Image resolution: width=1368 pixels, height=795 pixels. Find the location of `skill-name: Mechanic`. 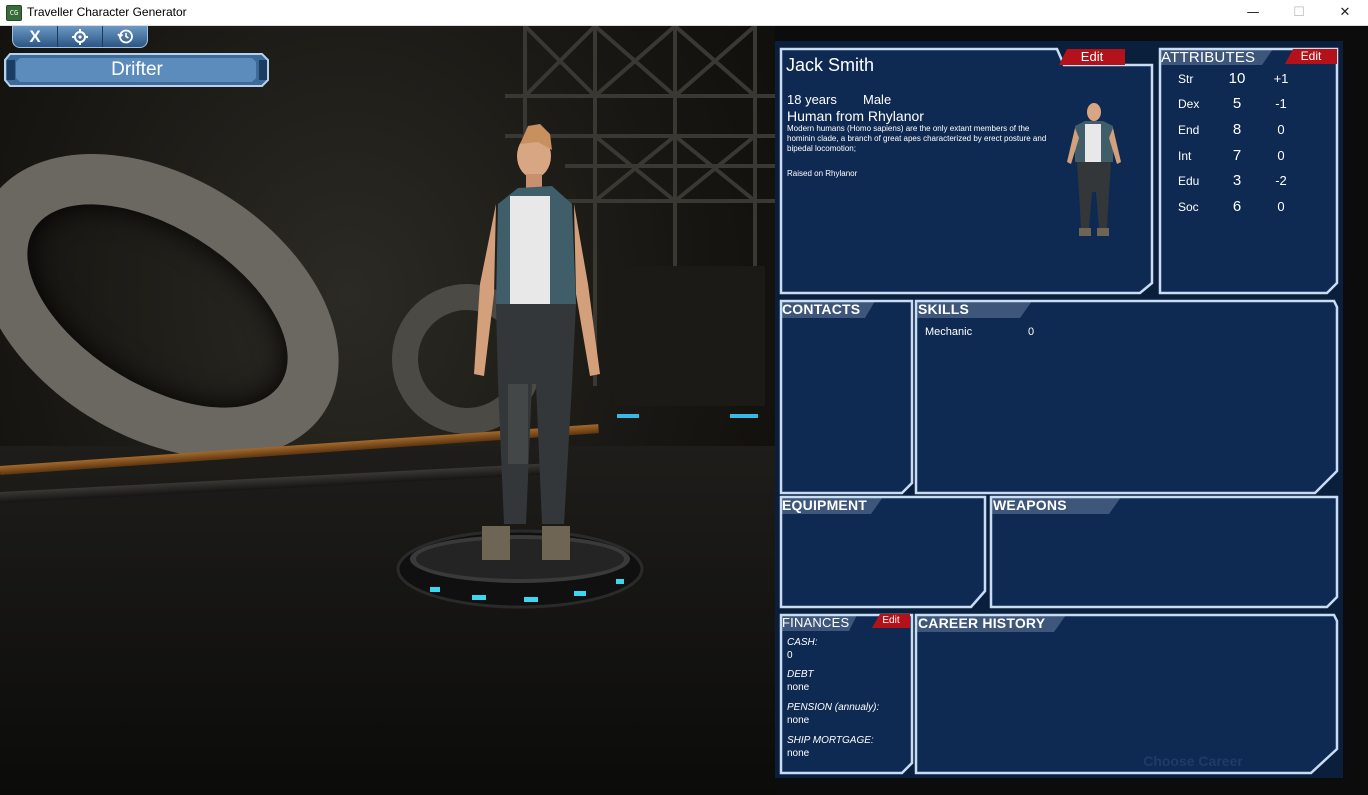

skill-name: Mechanic is located at coordinates (949, 332).